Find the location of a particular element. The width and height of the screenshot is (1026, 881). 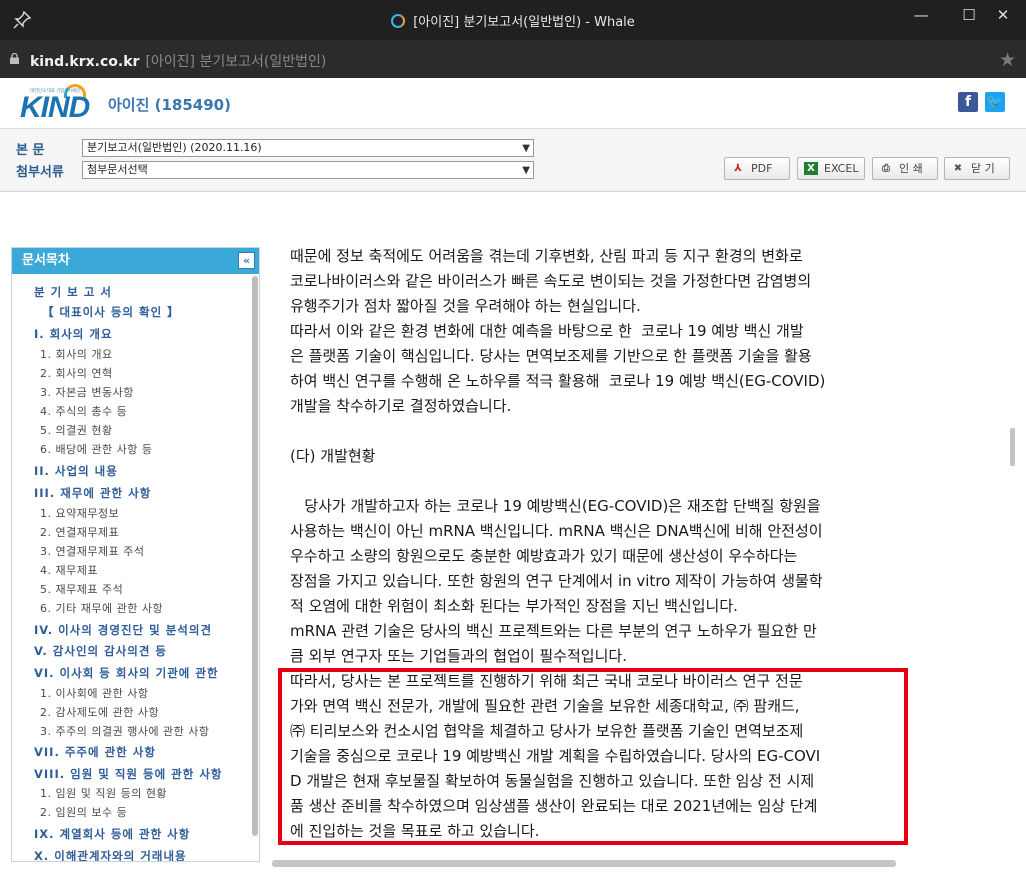

toc-item: 3. 연결재무제표 주석 is located at coordinates (92, 551).